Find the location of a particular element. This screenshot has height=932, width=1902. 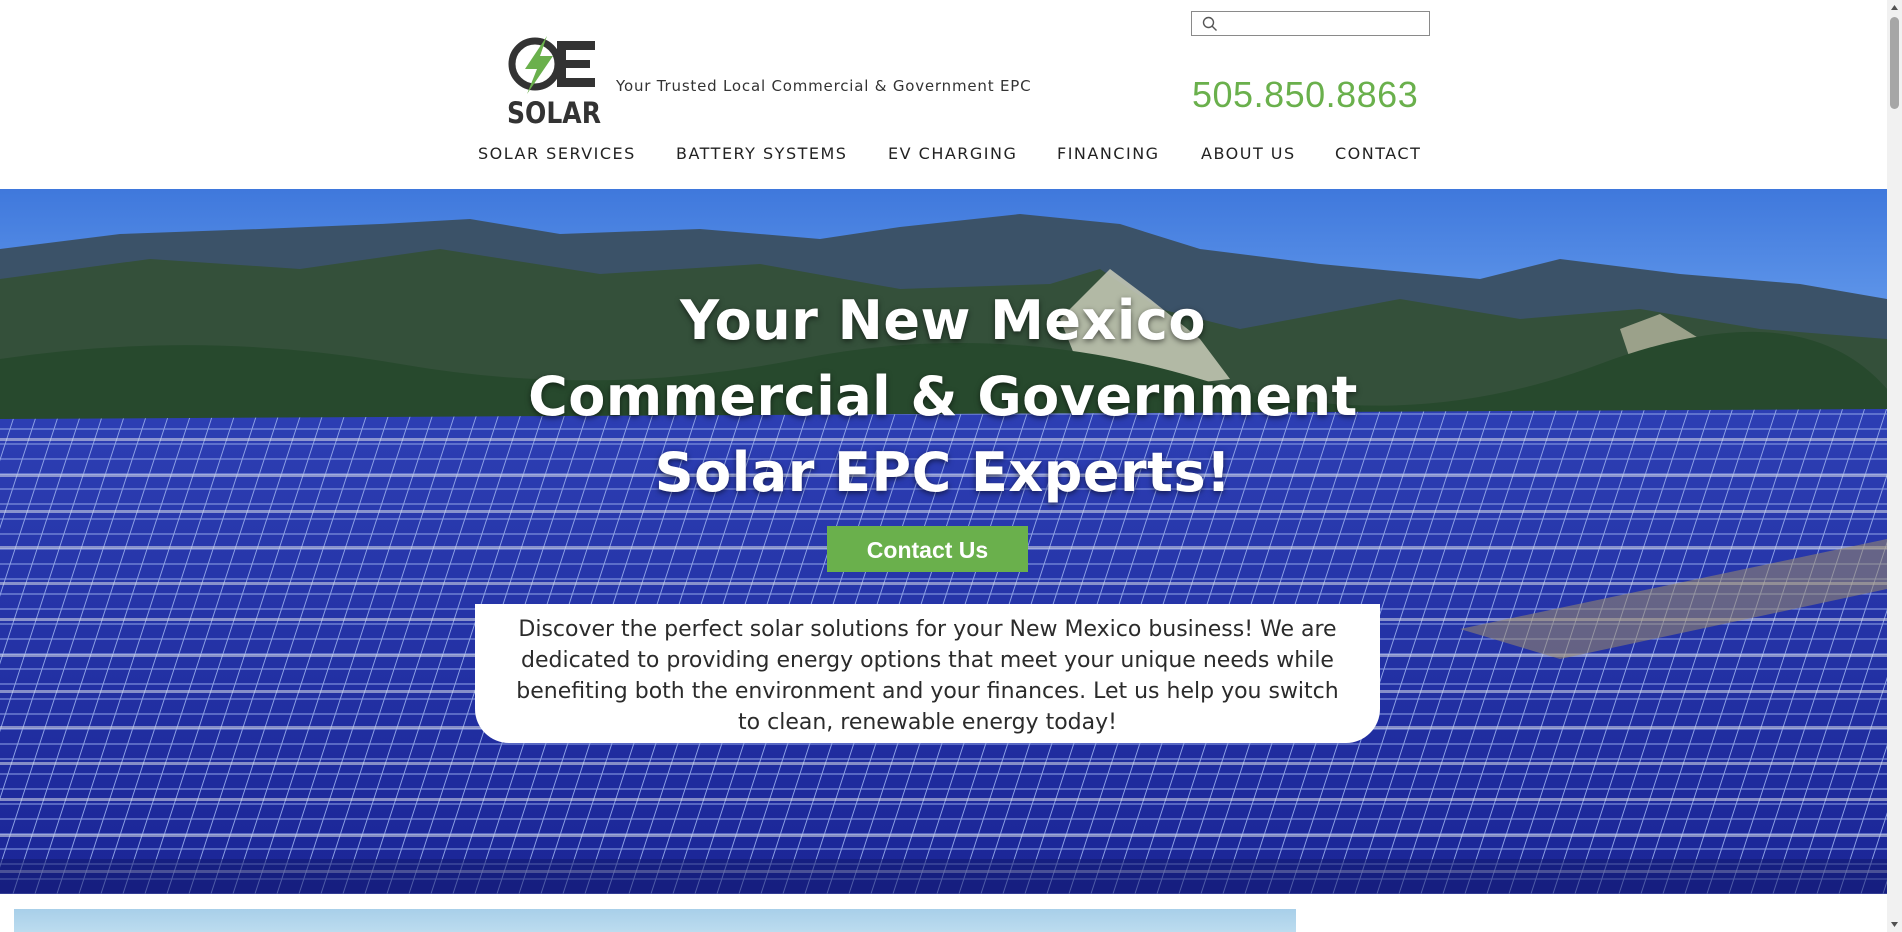

nav-item-contact: CONTACT is located at coordinates (1378, 153).